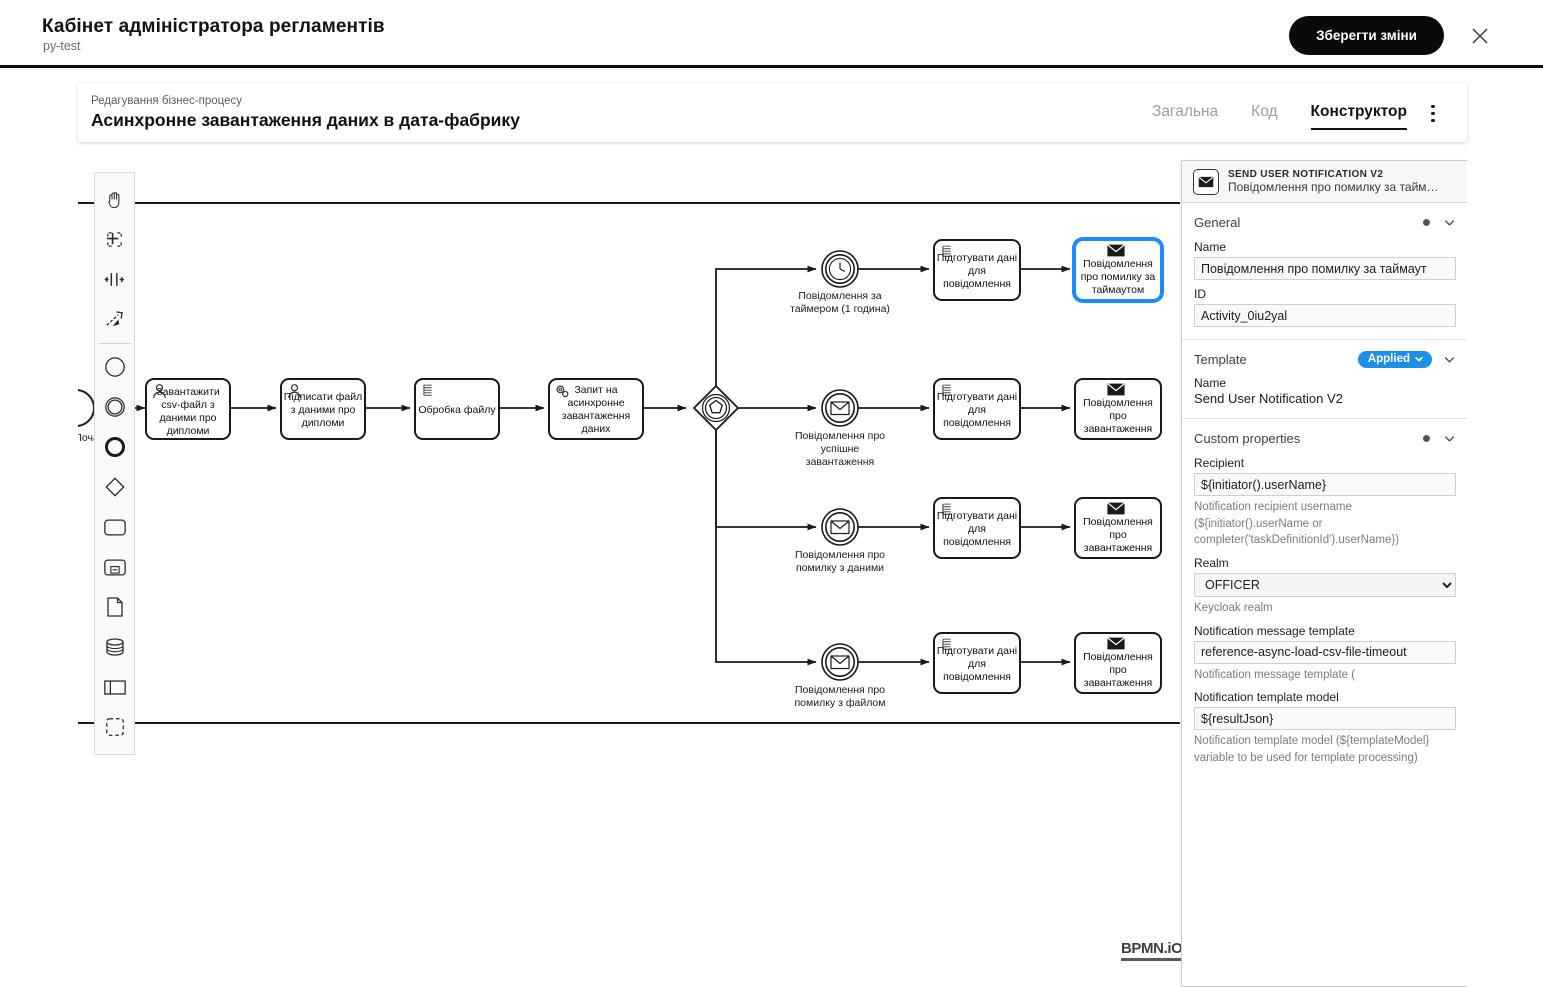  I want to click on space-tool-icon, so click(115, 279).